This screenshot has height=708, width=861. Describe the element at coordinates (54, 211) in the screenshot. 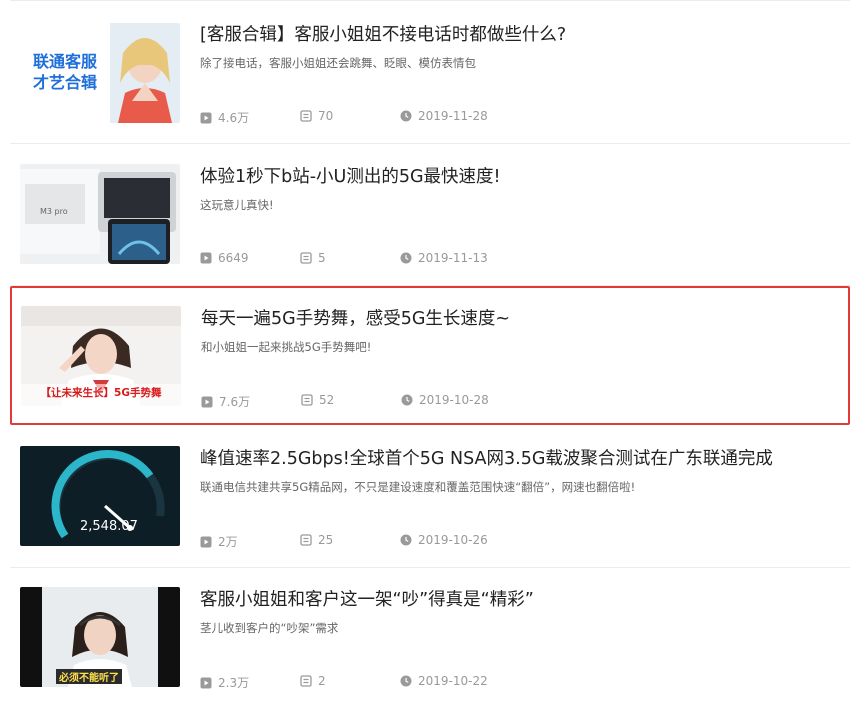

I see `thumbnail-caption: M3 pro` at that location.